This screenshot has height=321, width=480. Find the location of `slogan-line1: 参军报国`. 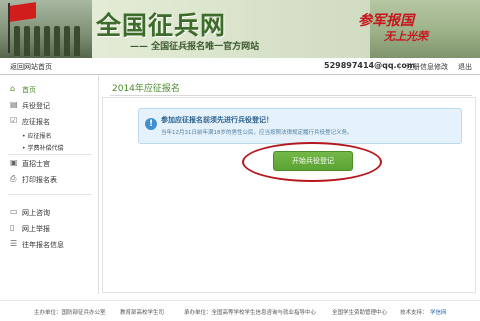

slogan-line1: 参军报国 is located at coordinates (386, 21).